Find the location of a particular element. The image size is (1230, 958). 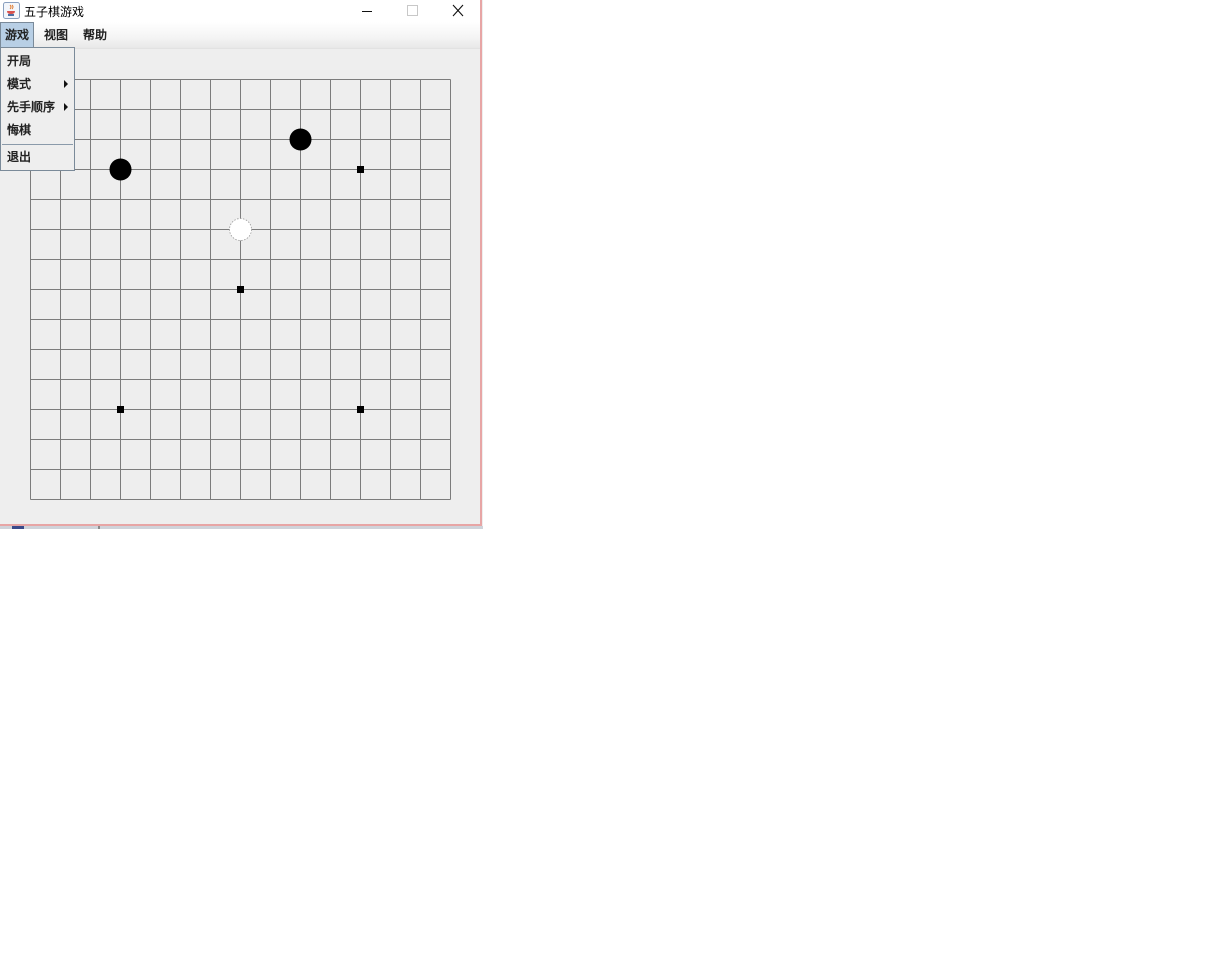

game-menu-dropdown: 开局 模式 先手顺序 悔棋 退出 is located at coordinates (37, 109).